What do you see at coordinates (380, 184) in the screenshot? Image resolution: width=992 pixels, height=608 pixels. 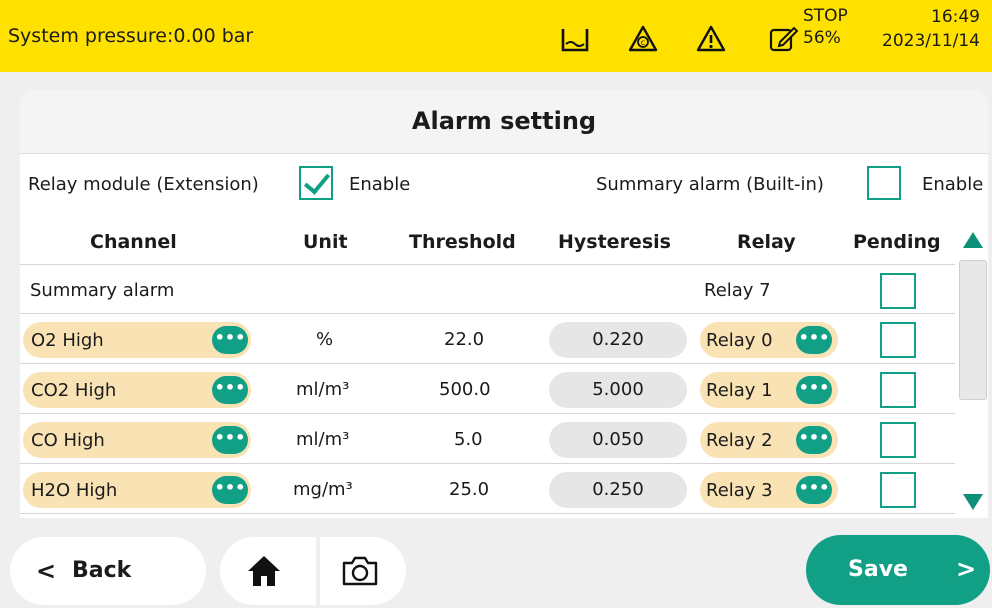 I see `relay-module-enable-label: Enable` at bounding box center [380, 184].